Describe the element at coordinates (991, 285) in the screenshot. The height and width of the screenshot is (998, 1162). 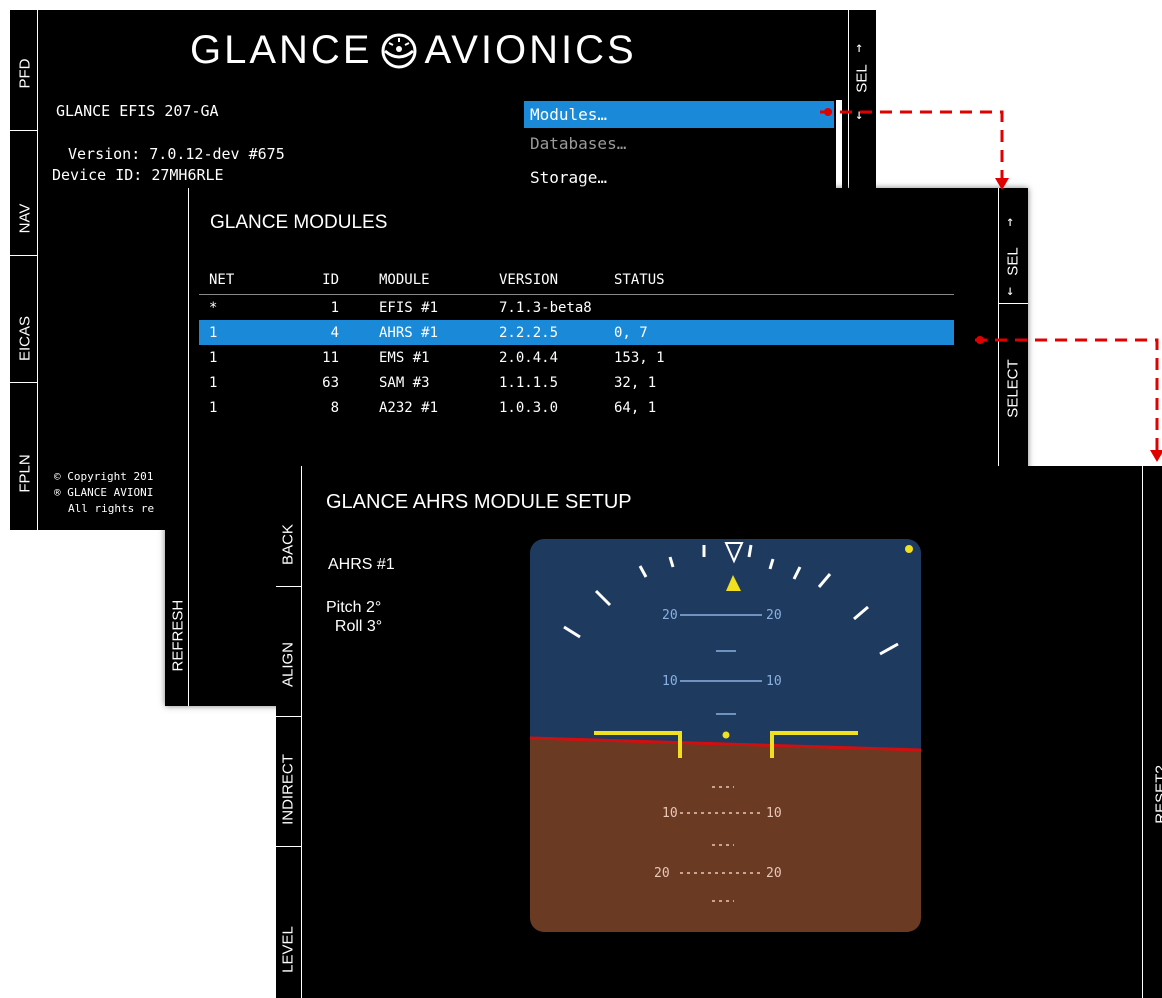
I see `connector-arrows` at that location.